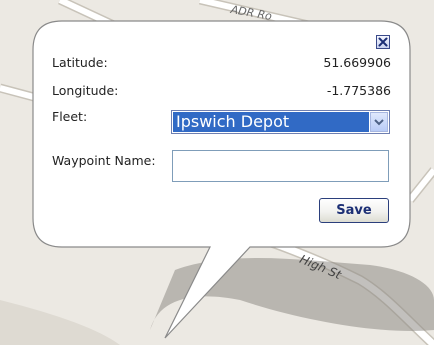  Describe the element at coordinates (70, 116) in the screenshot. I see `fleet-label: Fleet:` at that location.